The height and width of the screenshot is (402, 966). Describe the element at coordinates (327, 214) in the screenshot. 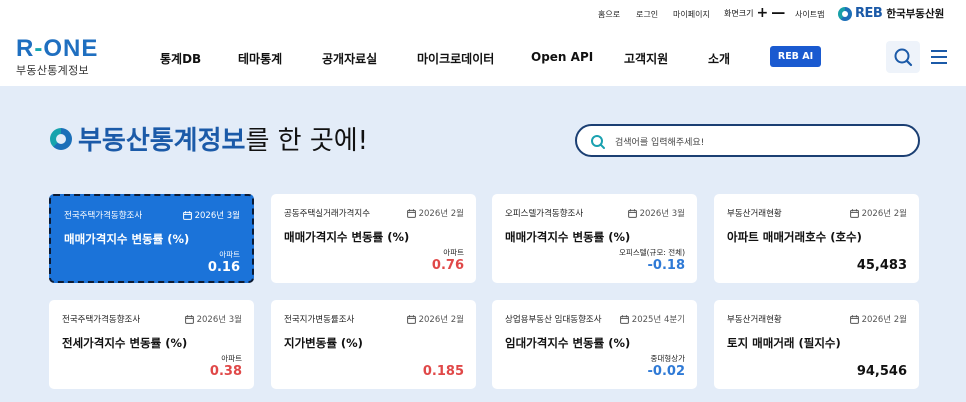

I see `card-source: 공동주택실거래가격지수` at that location.